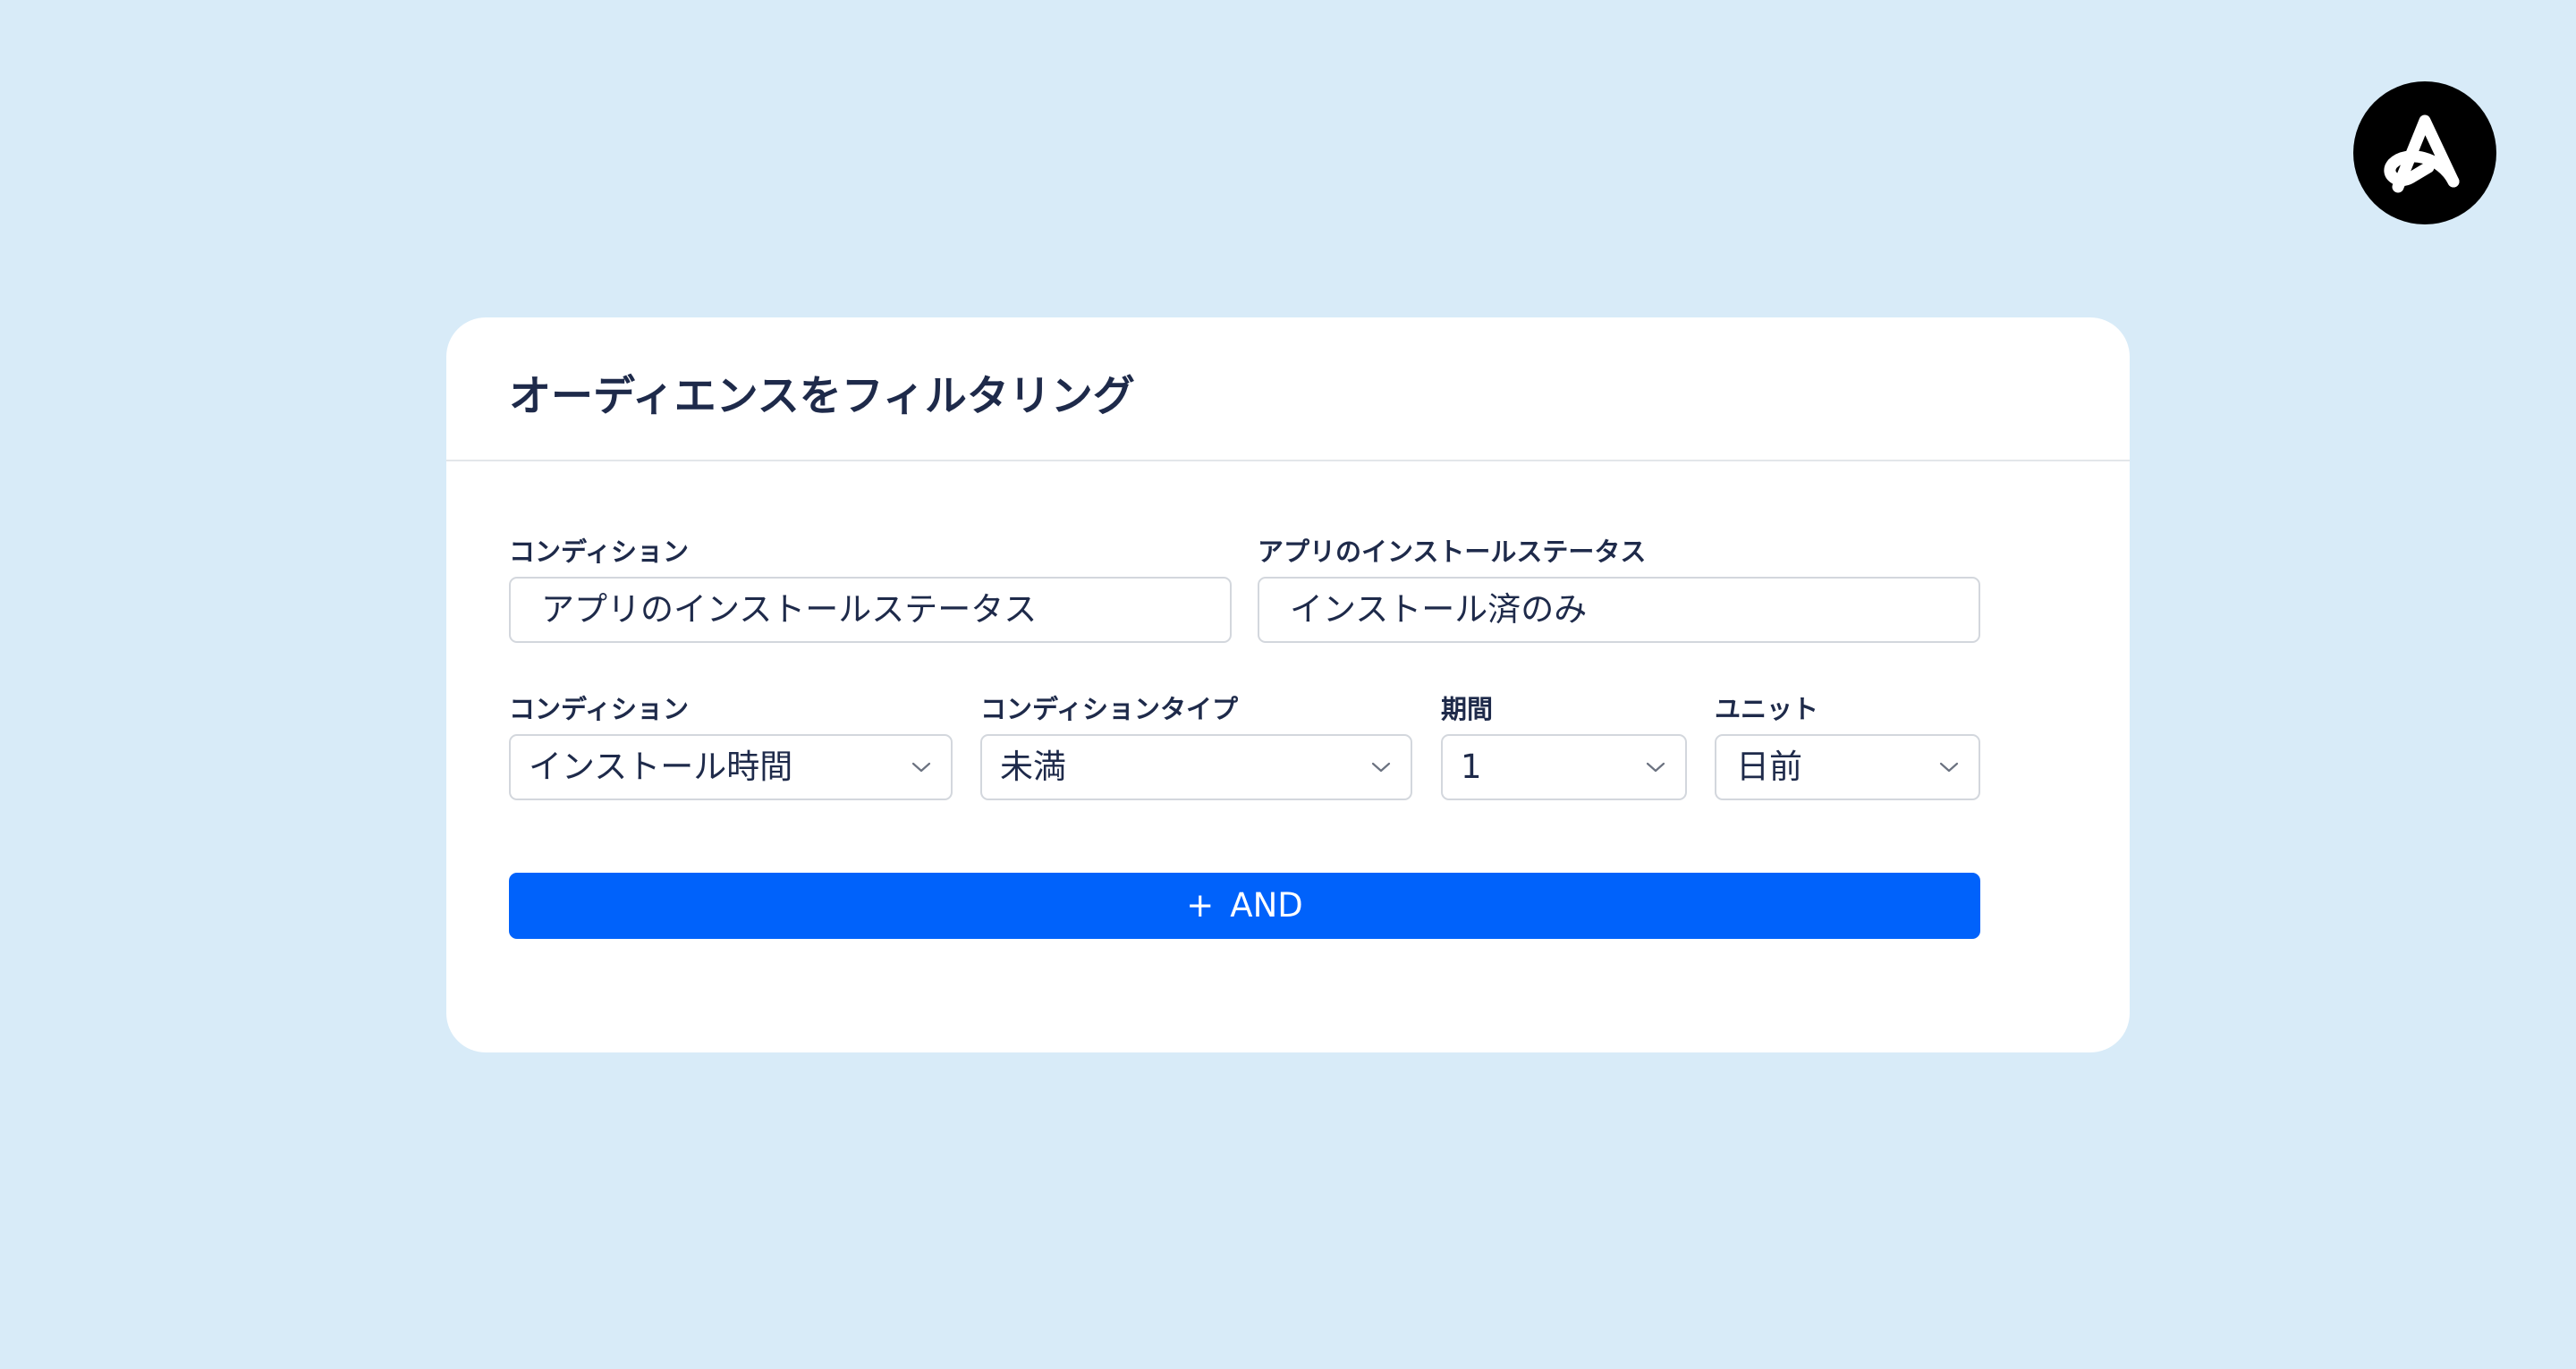 This screenshot has height=1369, width=2576. What do you see at coordinates (1847, 767) in the screenshot?
I see `unit-select: 日前` at bounding box center [1847, 767].